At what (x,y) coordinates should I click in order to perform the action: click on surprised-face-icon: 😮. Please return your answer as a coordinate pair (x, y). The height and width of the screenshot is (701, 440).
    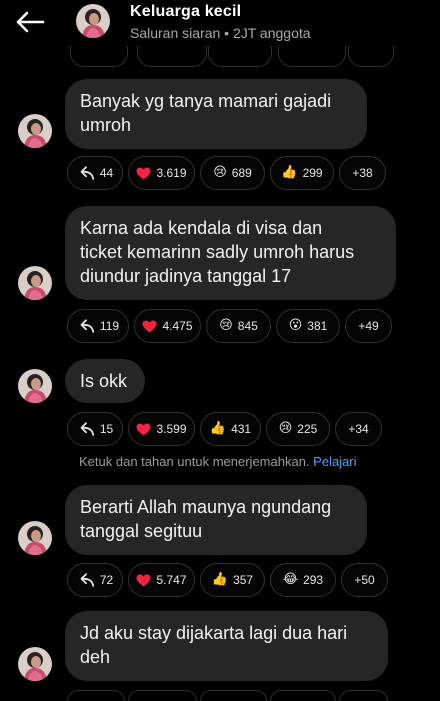
    Looking at the image, I should click on (295, 325).